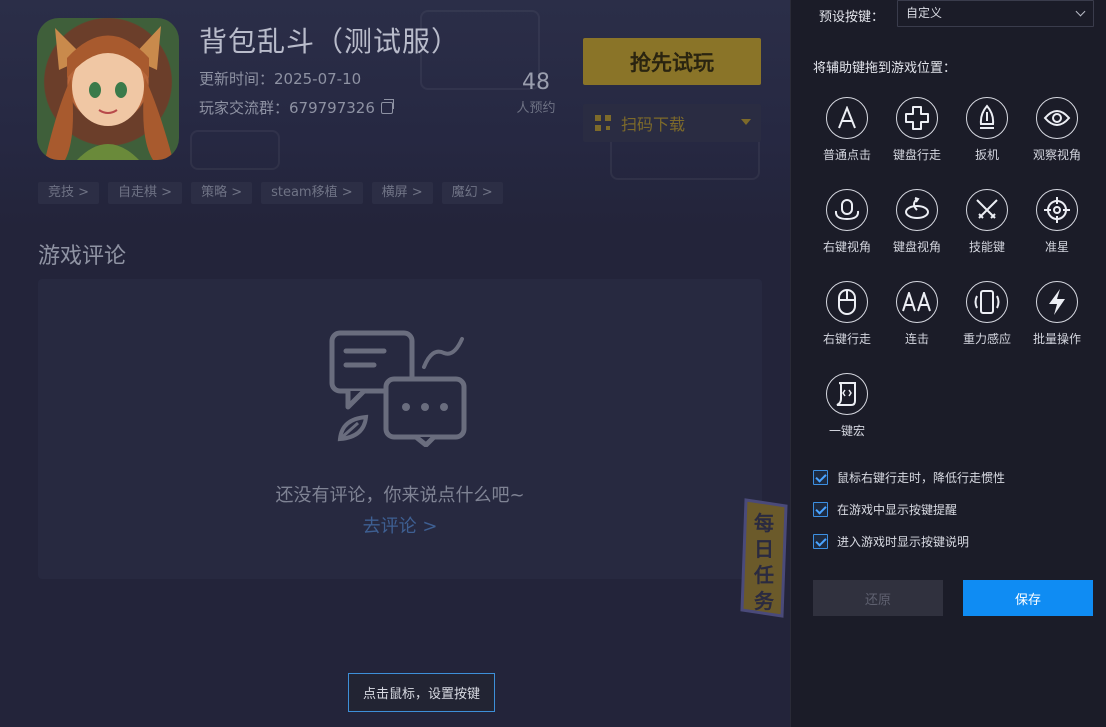 This screenshot has width=1106, height=727. I want to click on key-label: 一键宏, so click(846, 431).